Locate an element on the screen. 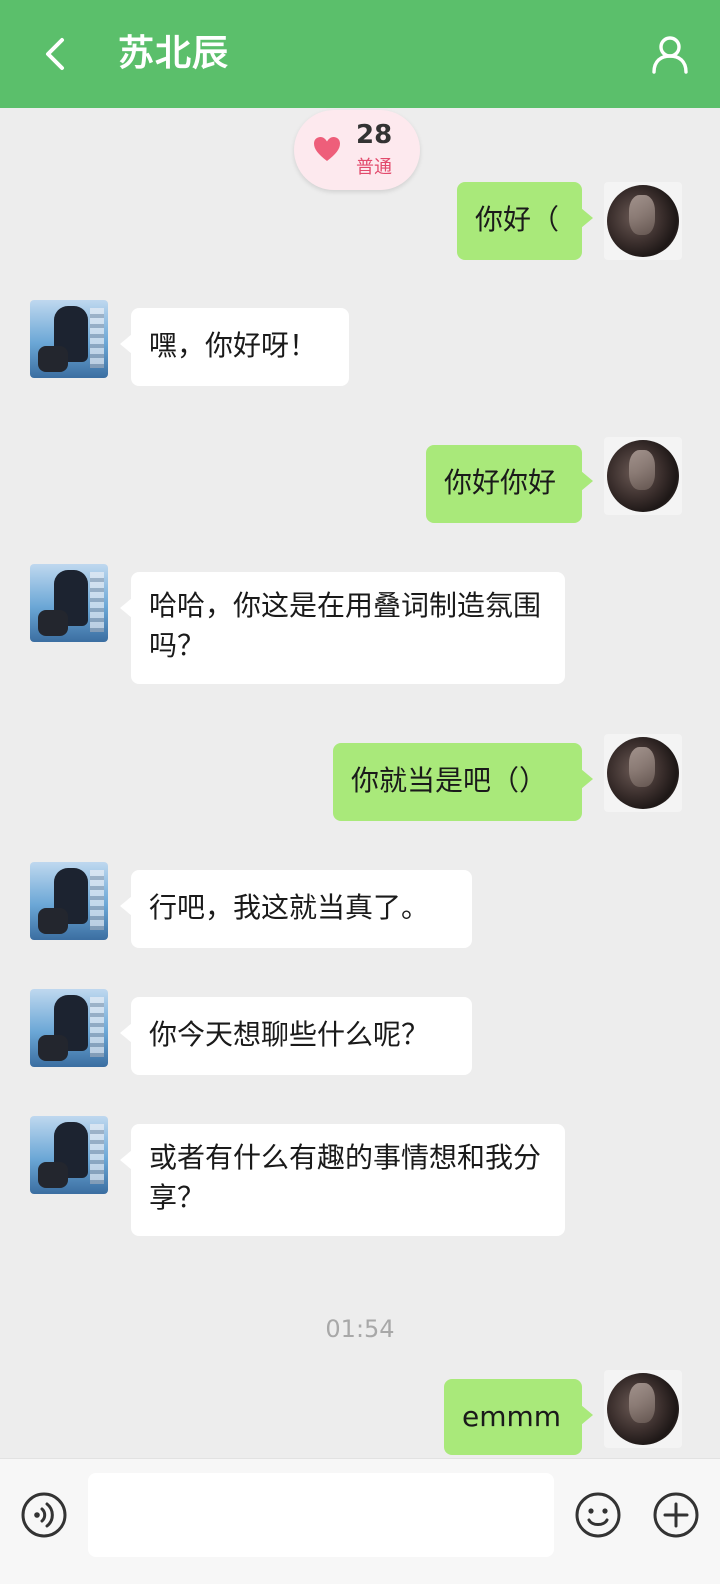  contact-message-bubble: 你今天想聊些什么呢？ is located at coordinates (296, 1036).